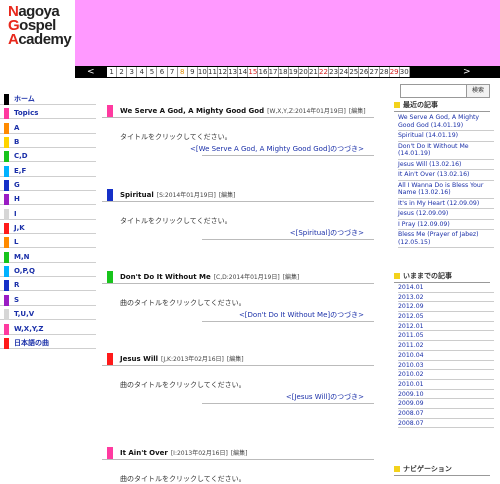 This screenshot has height=484, width=500. What do you see at coordinates (223, 72) in the screenshot?
I see `calendar-day: 12` at bounding box center [223, 72].